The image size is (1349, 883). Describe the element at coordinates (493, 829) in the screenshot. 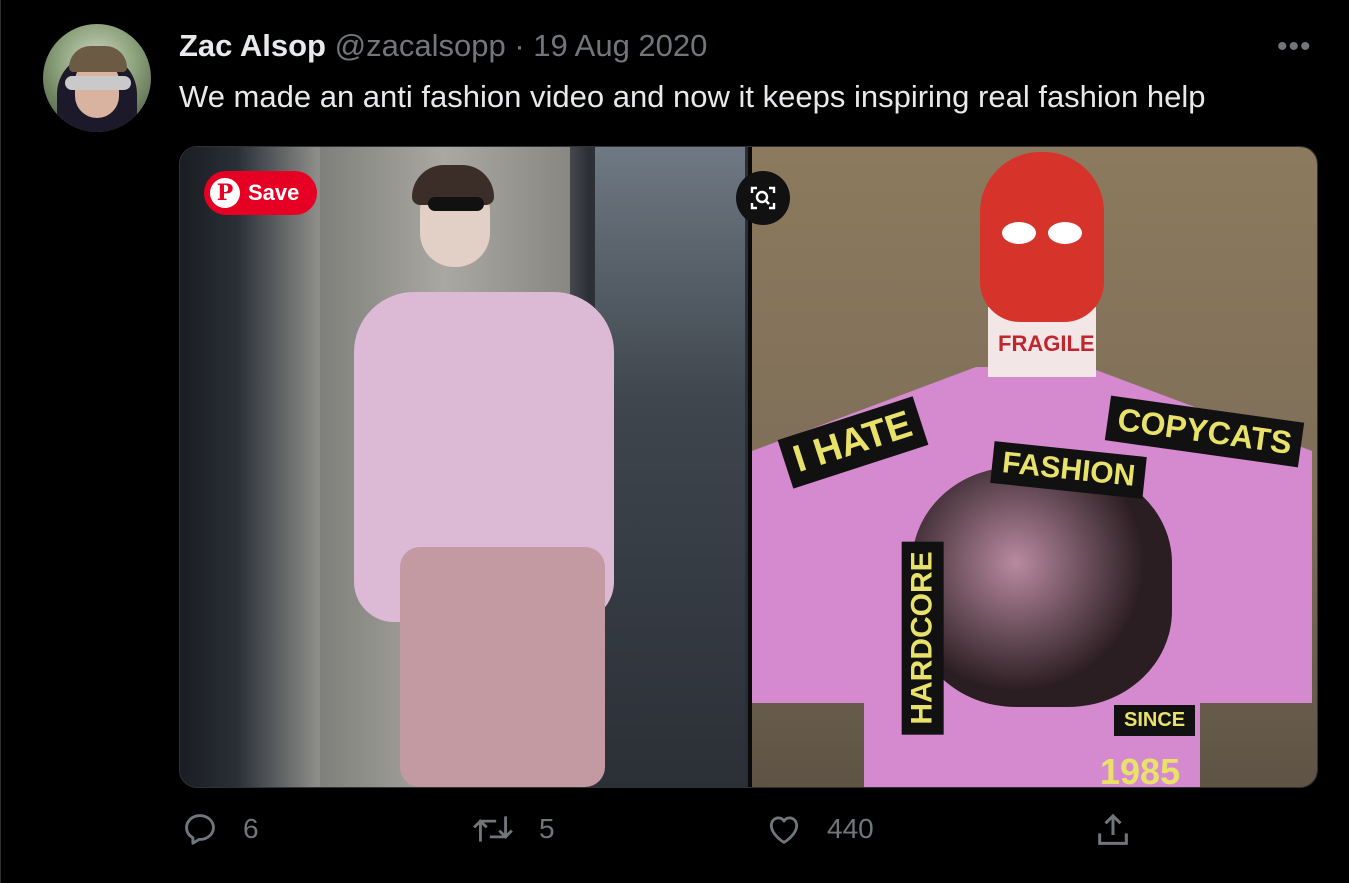

I see `retweet-icon` at that location.